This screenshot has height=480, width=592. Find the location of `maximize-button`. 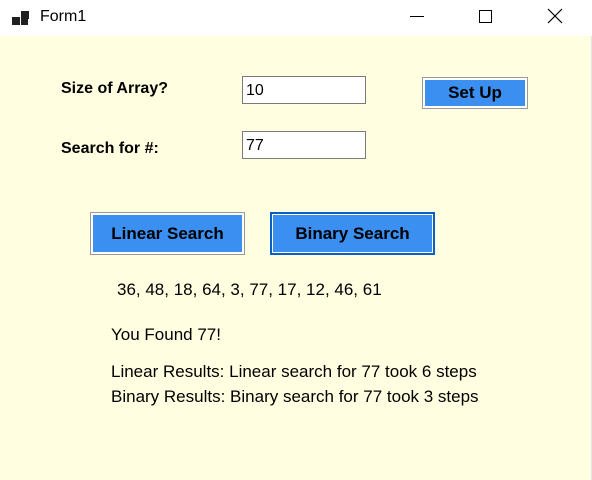

maximize-button is located at coordinates (485, 16).